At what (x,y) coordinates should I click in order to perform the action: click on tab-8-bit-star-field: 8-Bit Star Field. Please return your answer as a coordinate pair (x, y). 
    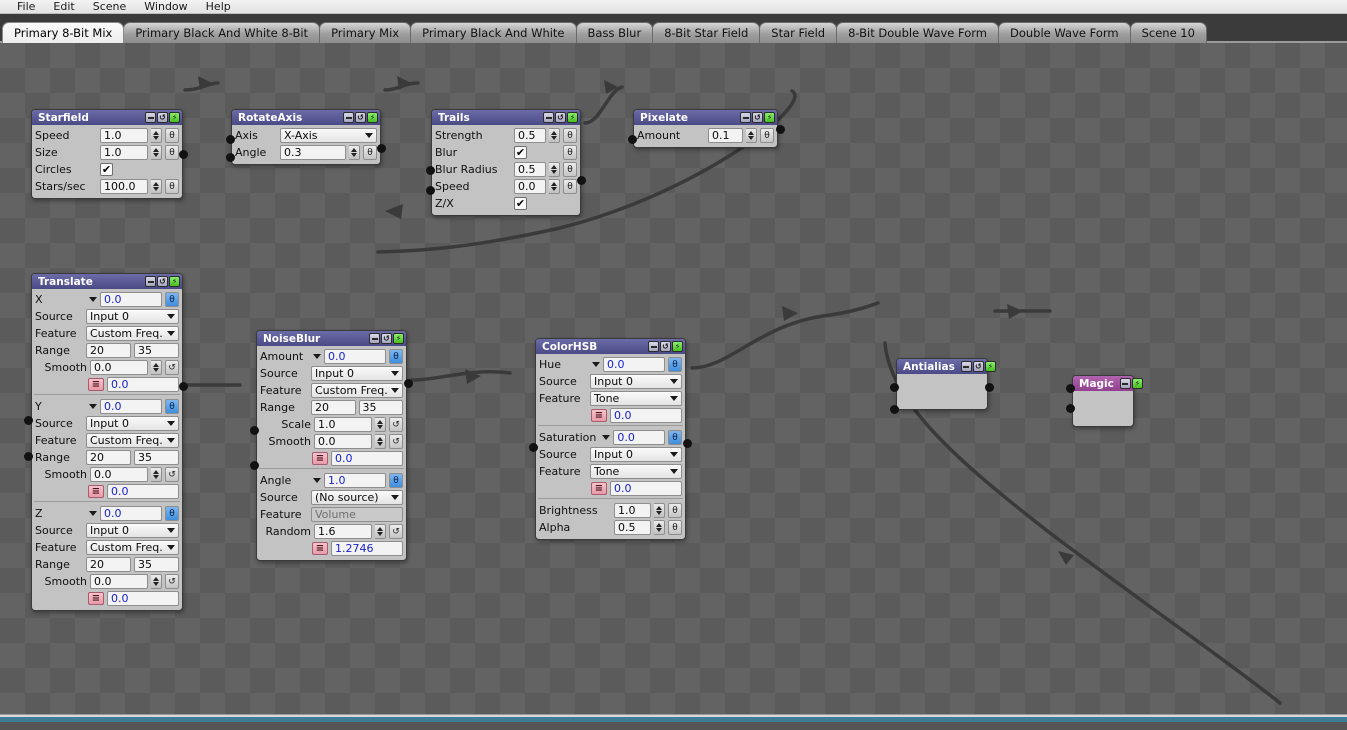
    Looking at the image, I should click on (706, 32).